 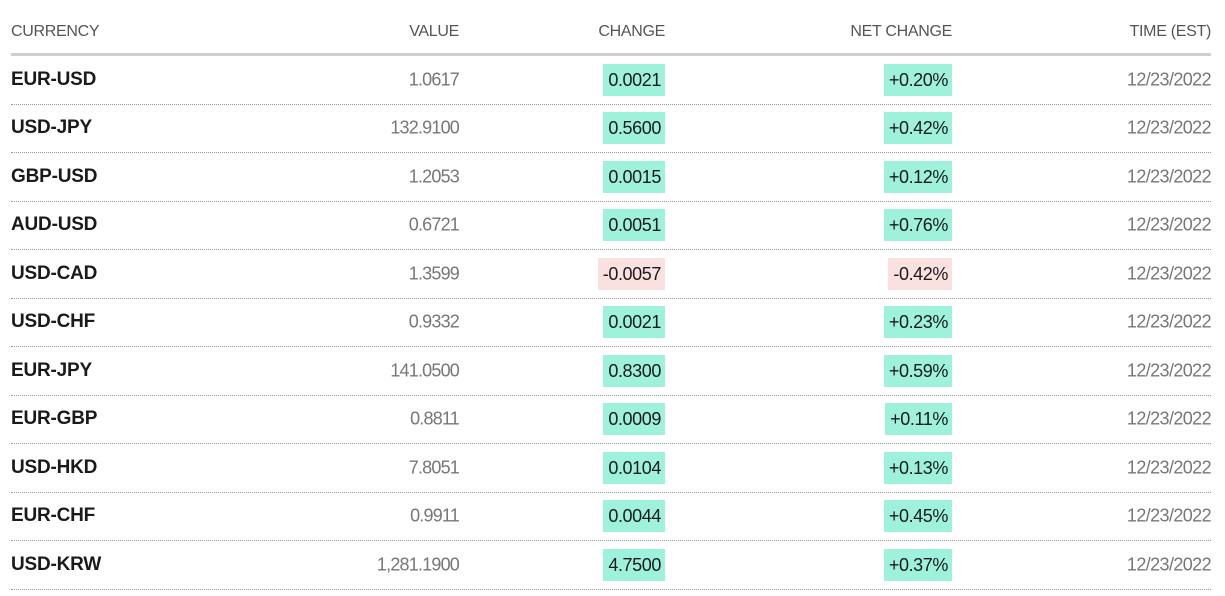 What do you see at coordinates (54, 419) in the screenshot?
I see `currency-pair-link: EUR-GBP` at bounding box center [54, 419].